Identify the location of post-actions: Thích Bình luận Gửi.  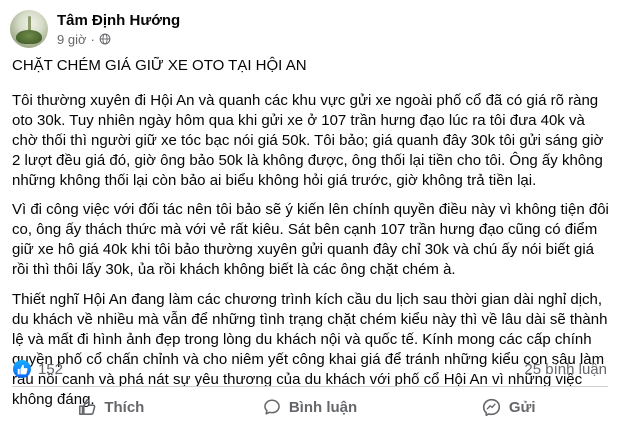
(310, 407).